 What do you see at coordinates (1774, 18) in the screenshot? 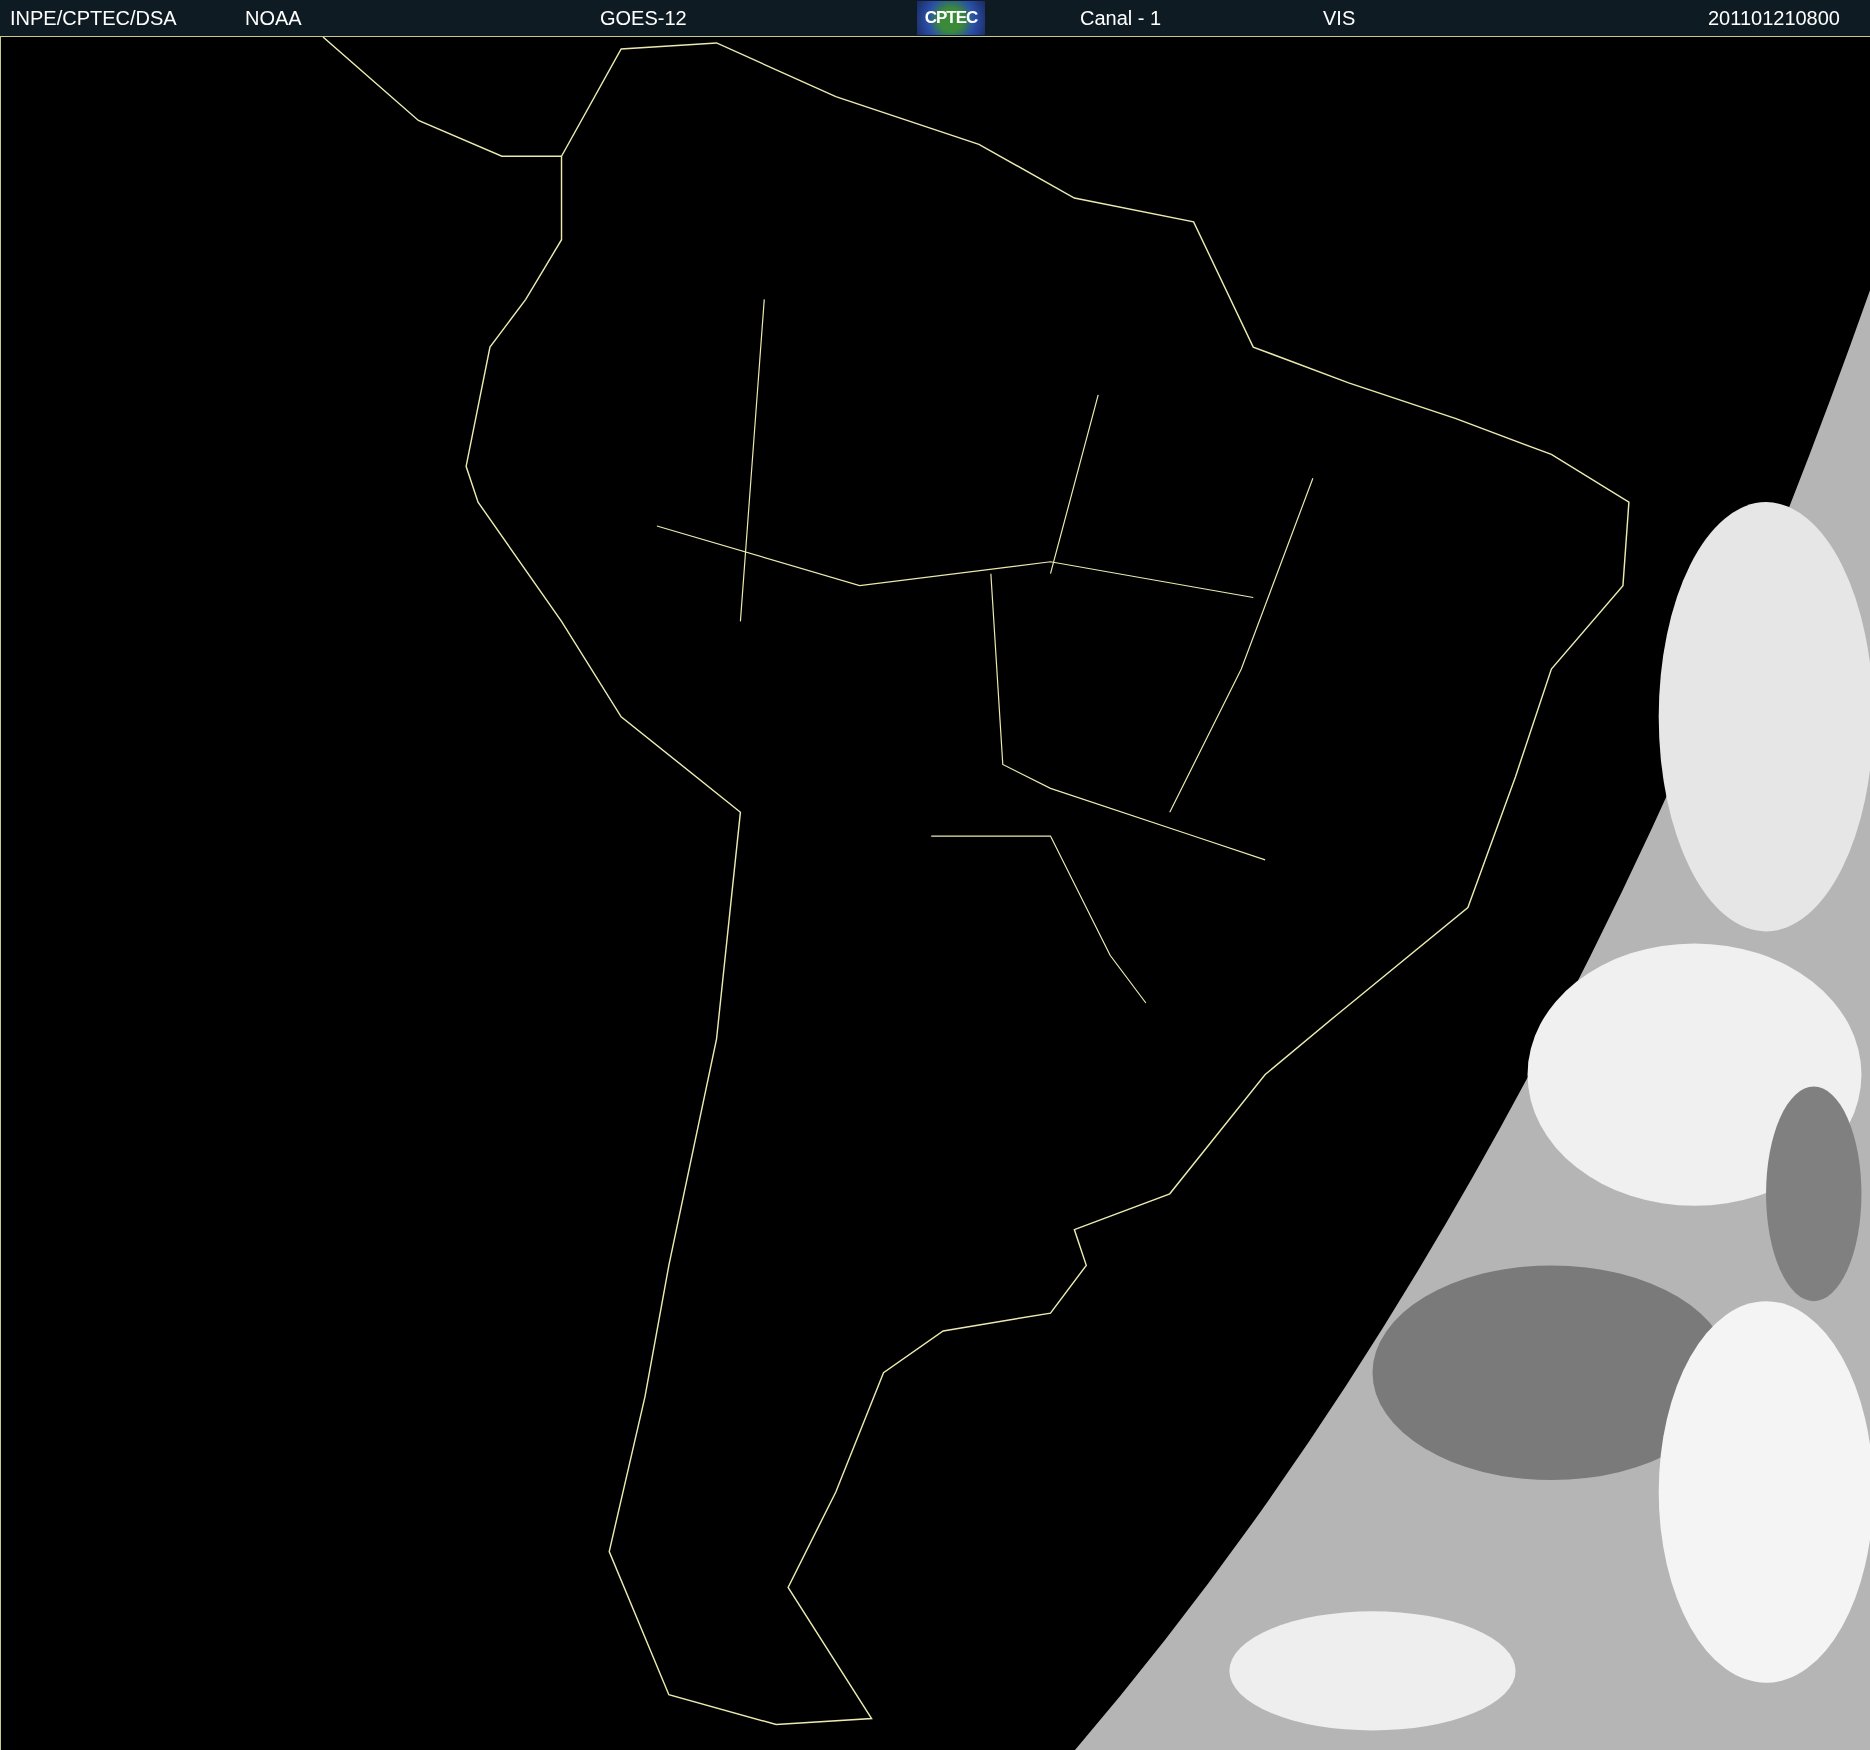
I see `timestamp: 201101210800` at bounding box center [1774, 18].